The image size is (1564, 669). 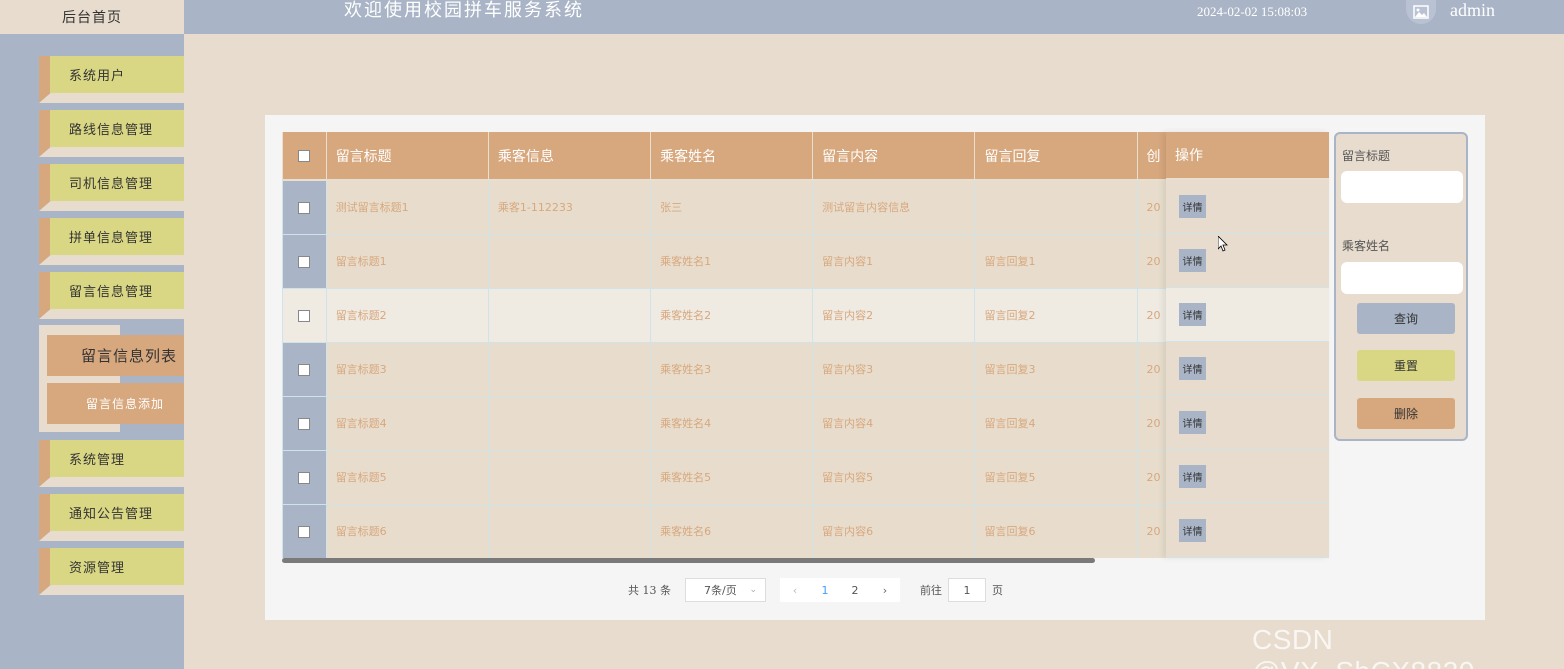 I want to click on table-cell: 留言回复4, so click(x=1056, y=423).